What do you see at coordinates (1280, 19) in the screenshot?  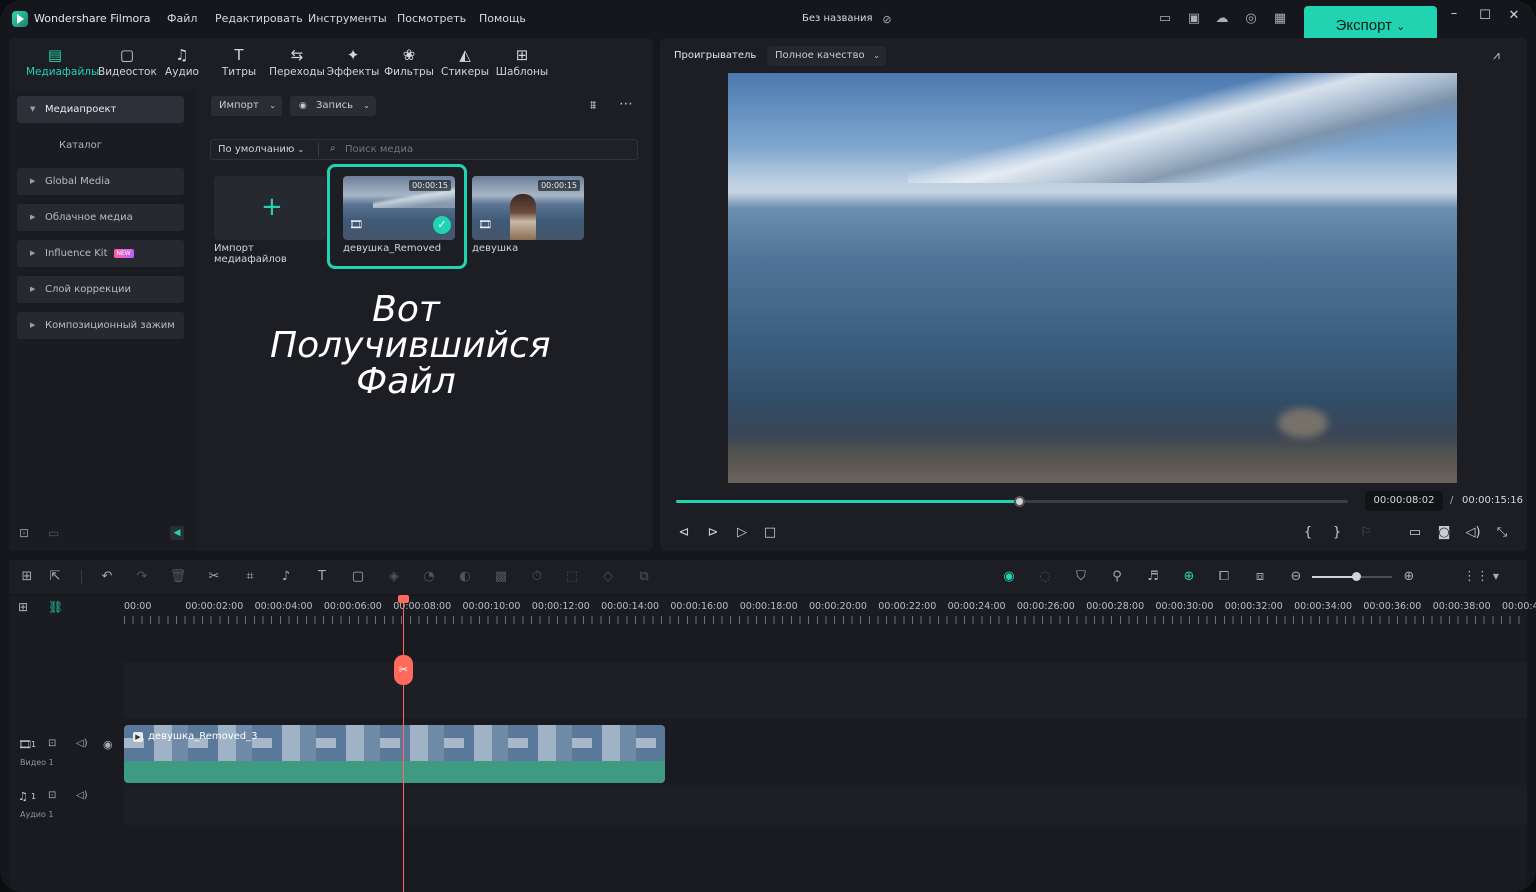 I see `apps-grid-icon: ▦` at bounding box center [1280, 19].